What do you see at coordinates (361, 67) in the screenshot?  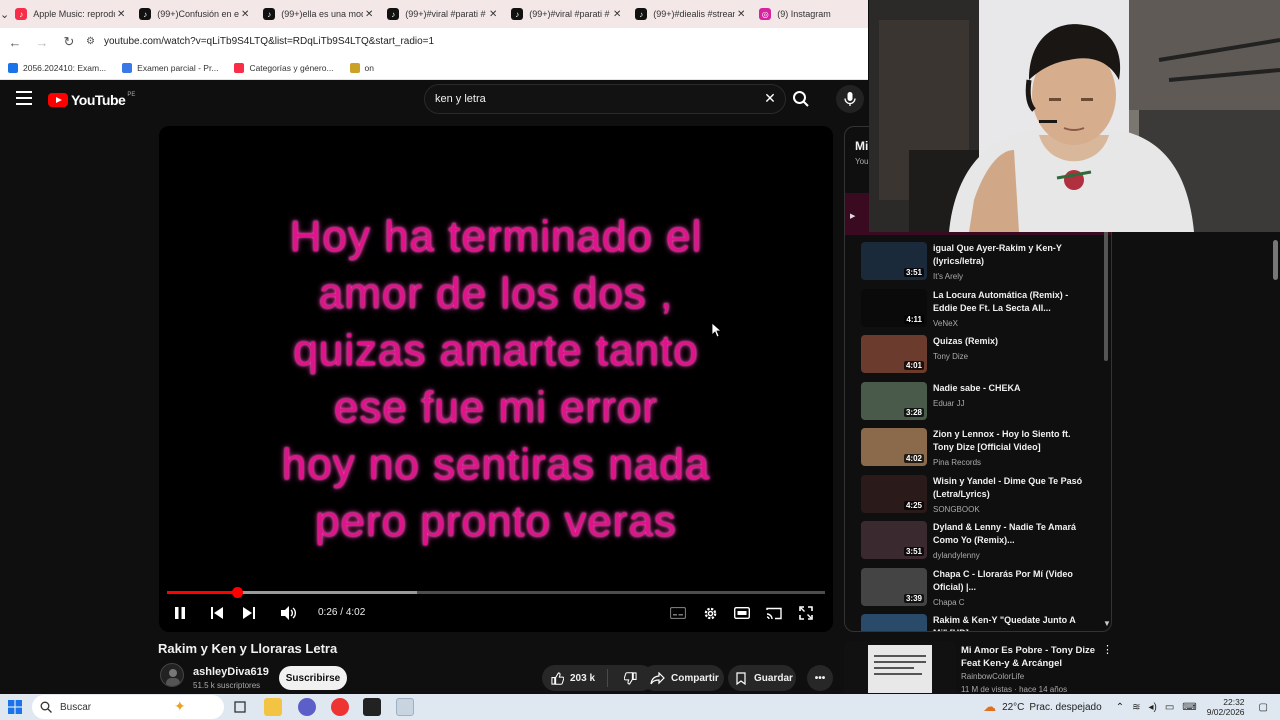 I see `bookmark-item: on` at bounding box center [361, 67].